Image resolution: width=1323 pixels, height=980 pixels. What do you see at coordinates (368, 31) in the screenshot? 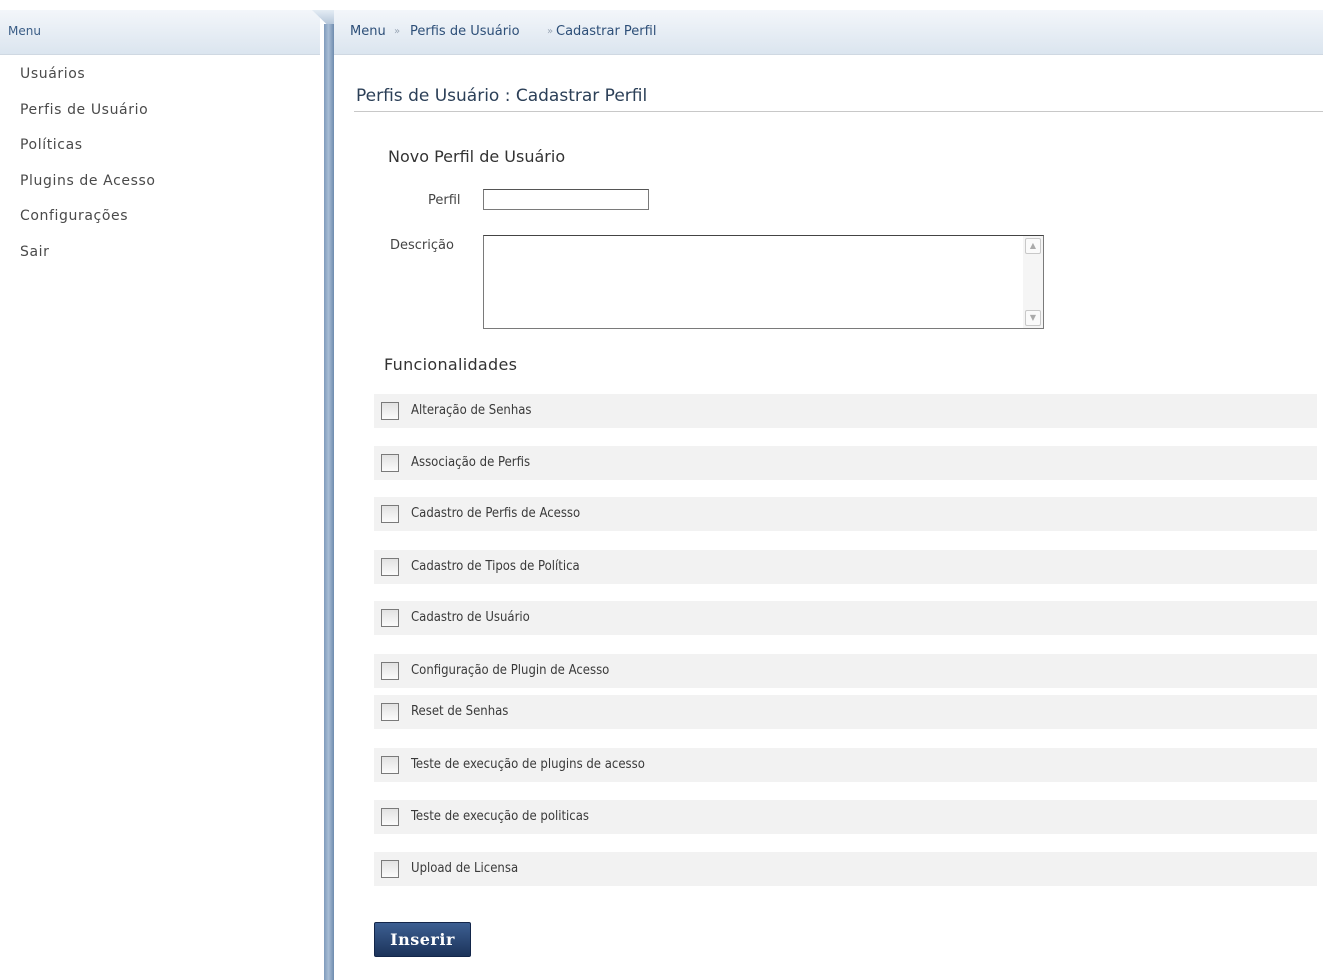
I see `breadcrumb-menu-link: Menu` at bounding box center [368, 31].